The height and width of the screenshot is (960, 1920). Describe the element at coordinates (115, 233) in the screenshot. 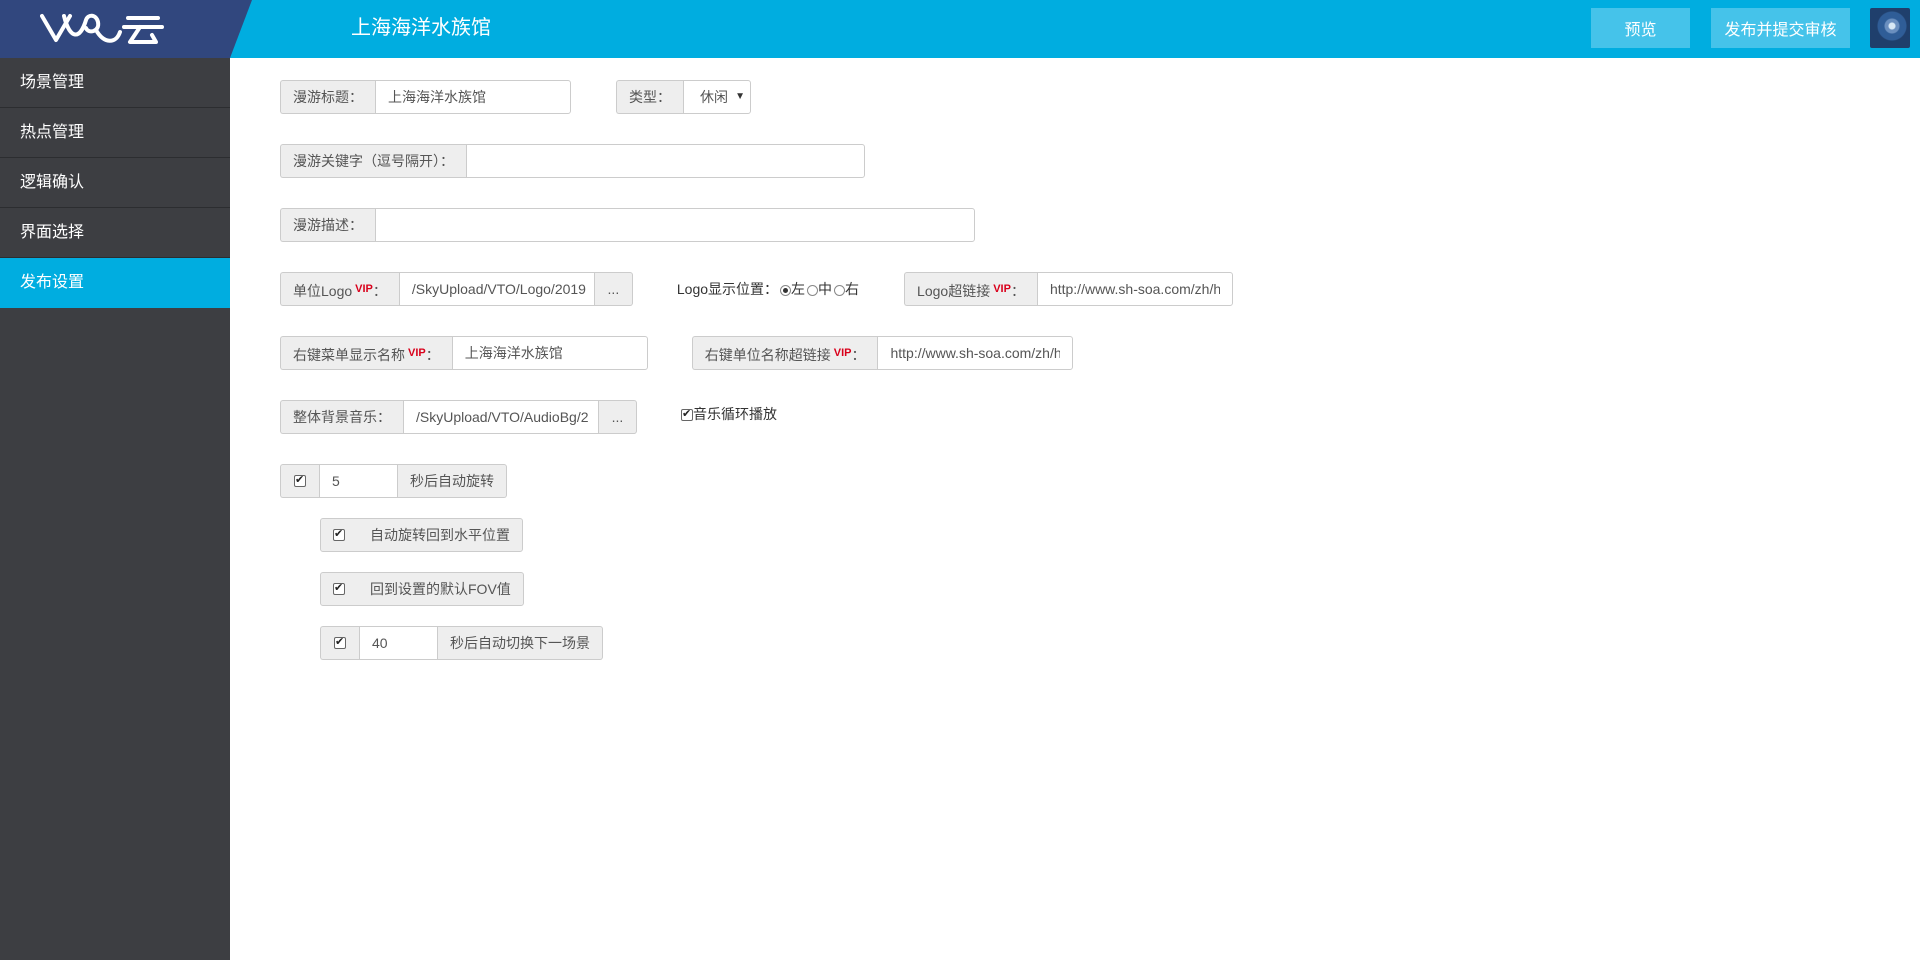

I see `sidebar-item-interface-select: 界面选择` at that location.